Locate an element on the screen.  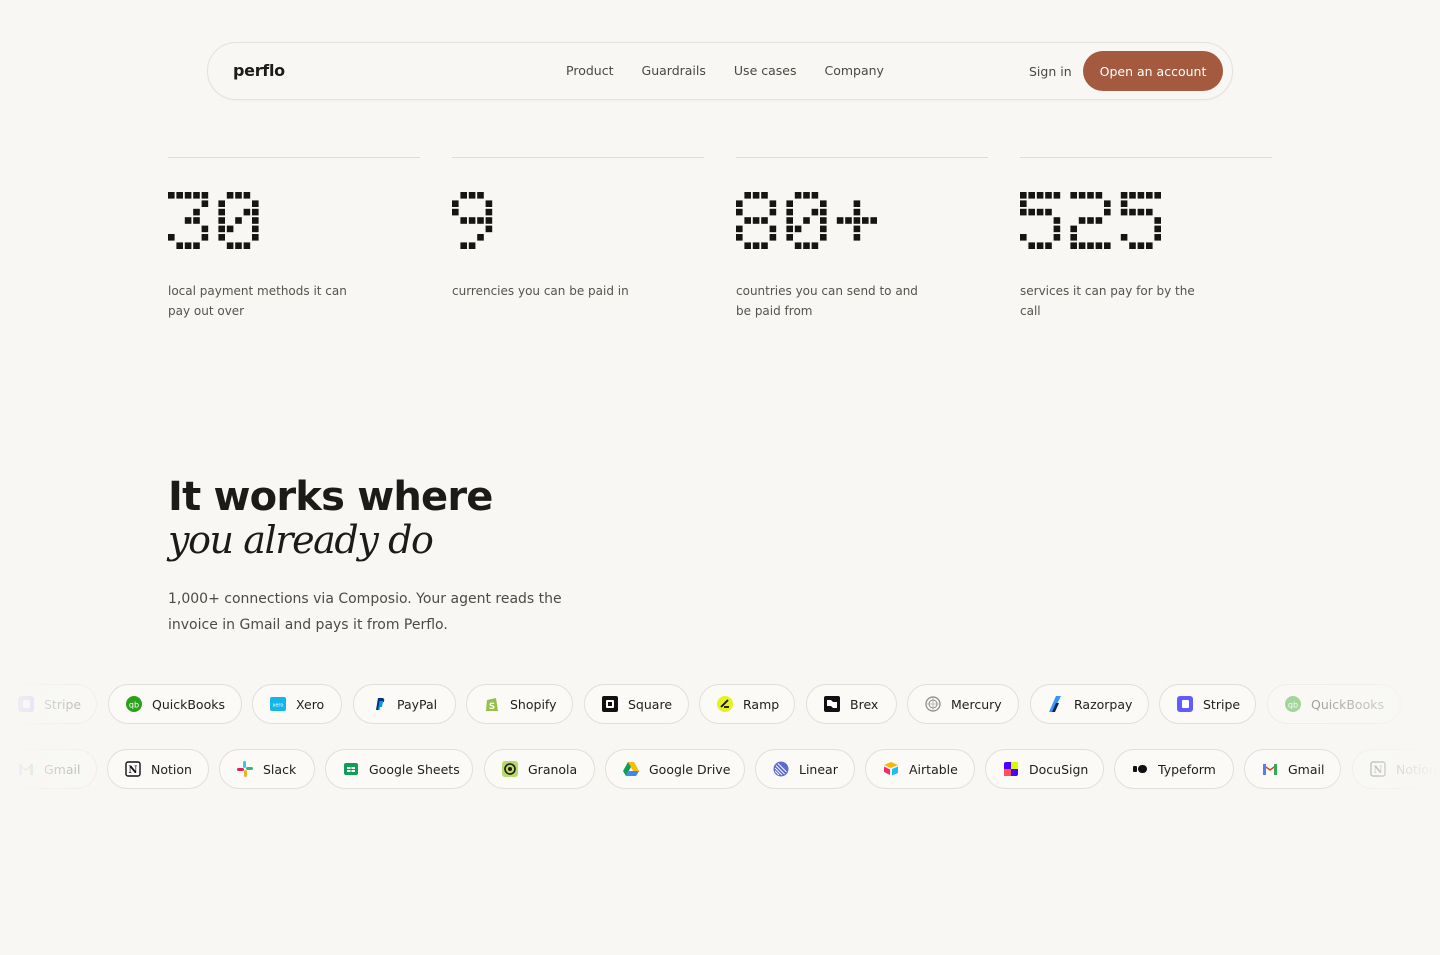
nav-link-guardrails: Guardrails is located at coordinates (674, 70).